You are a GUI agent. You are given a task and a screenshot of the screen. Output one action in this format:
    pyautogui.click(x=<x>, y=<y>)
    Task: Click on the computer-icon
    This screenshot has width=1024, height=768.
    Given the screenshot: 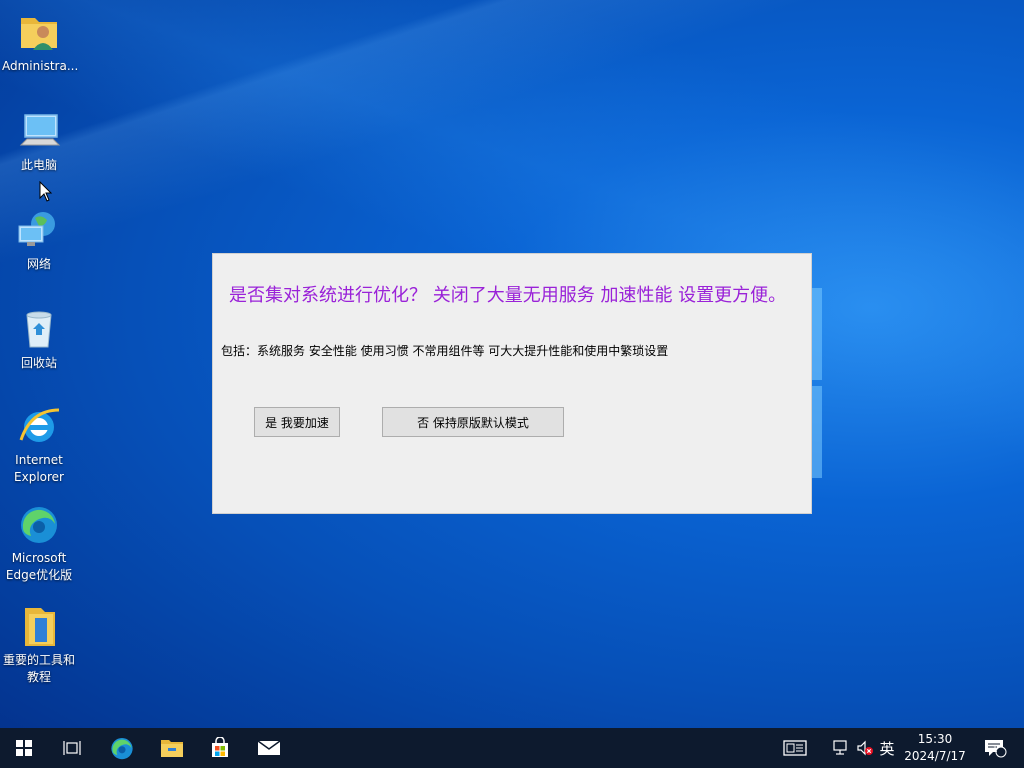 What is the action you would take?
    pyautogui.click(x=40, y=130)
    